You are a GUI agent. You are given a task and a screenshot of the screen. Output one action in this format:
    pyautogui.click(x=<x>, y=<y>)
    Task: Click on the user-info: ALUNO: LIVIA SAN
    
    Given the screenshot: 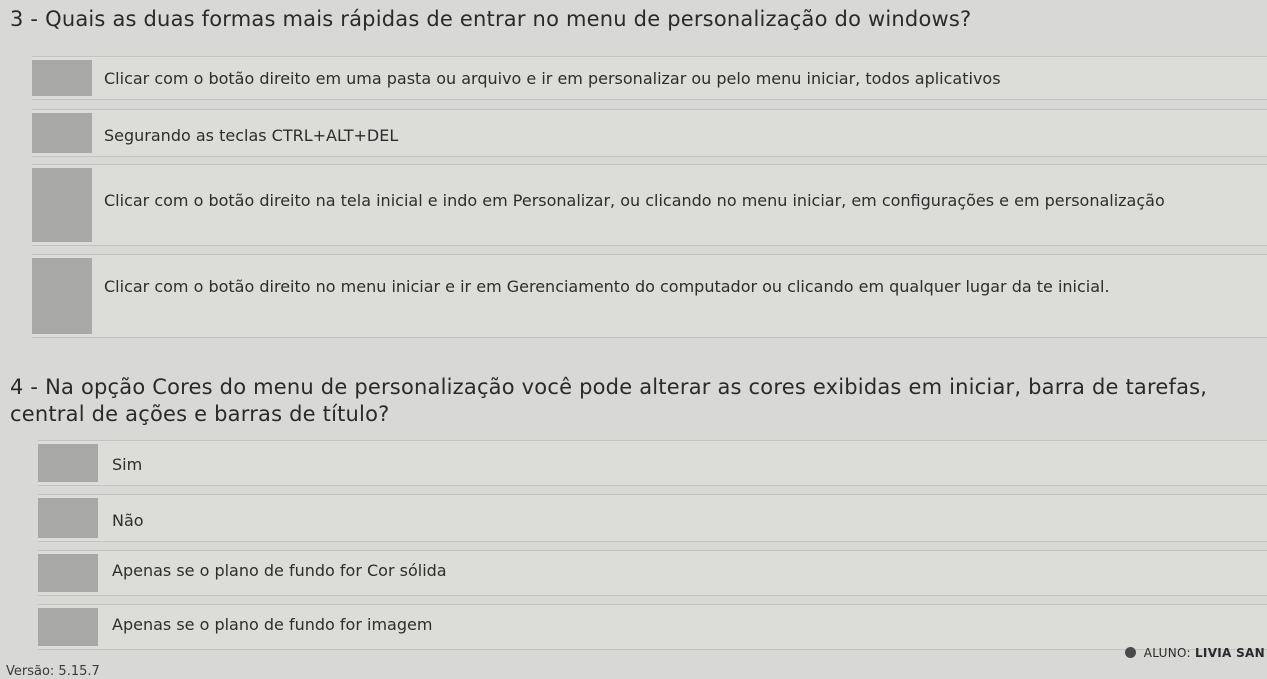 What is the action you would take?
    pyautogui.click(x=1194, y=653)
    